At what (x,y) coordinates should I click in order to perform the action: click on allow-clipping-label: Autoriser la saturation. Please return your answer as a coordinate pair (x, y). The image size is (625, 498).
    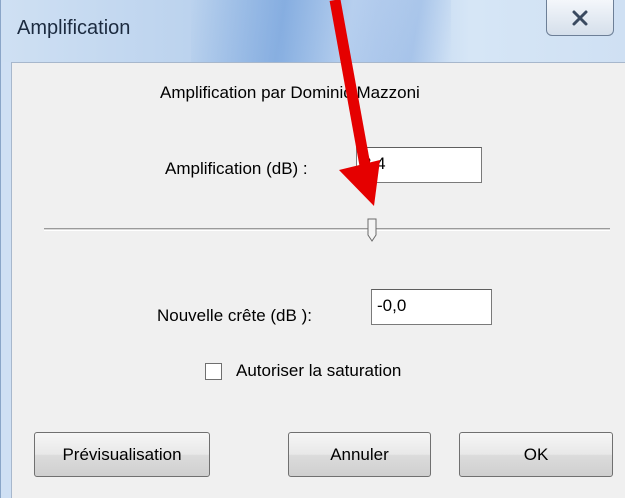
    Looking at the image, I should click on (319, 370).